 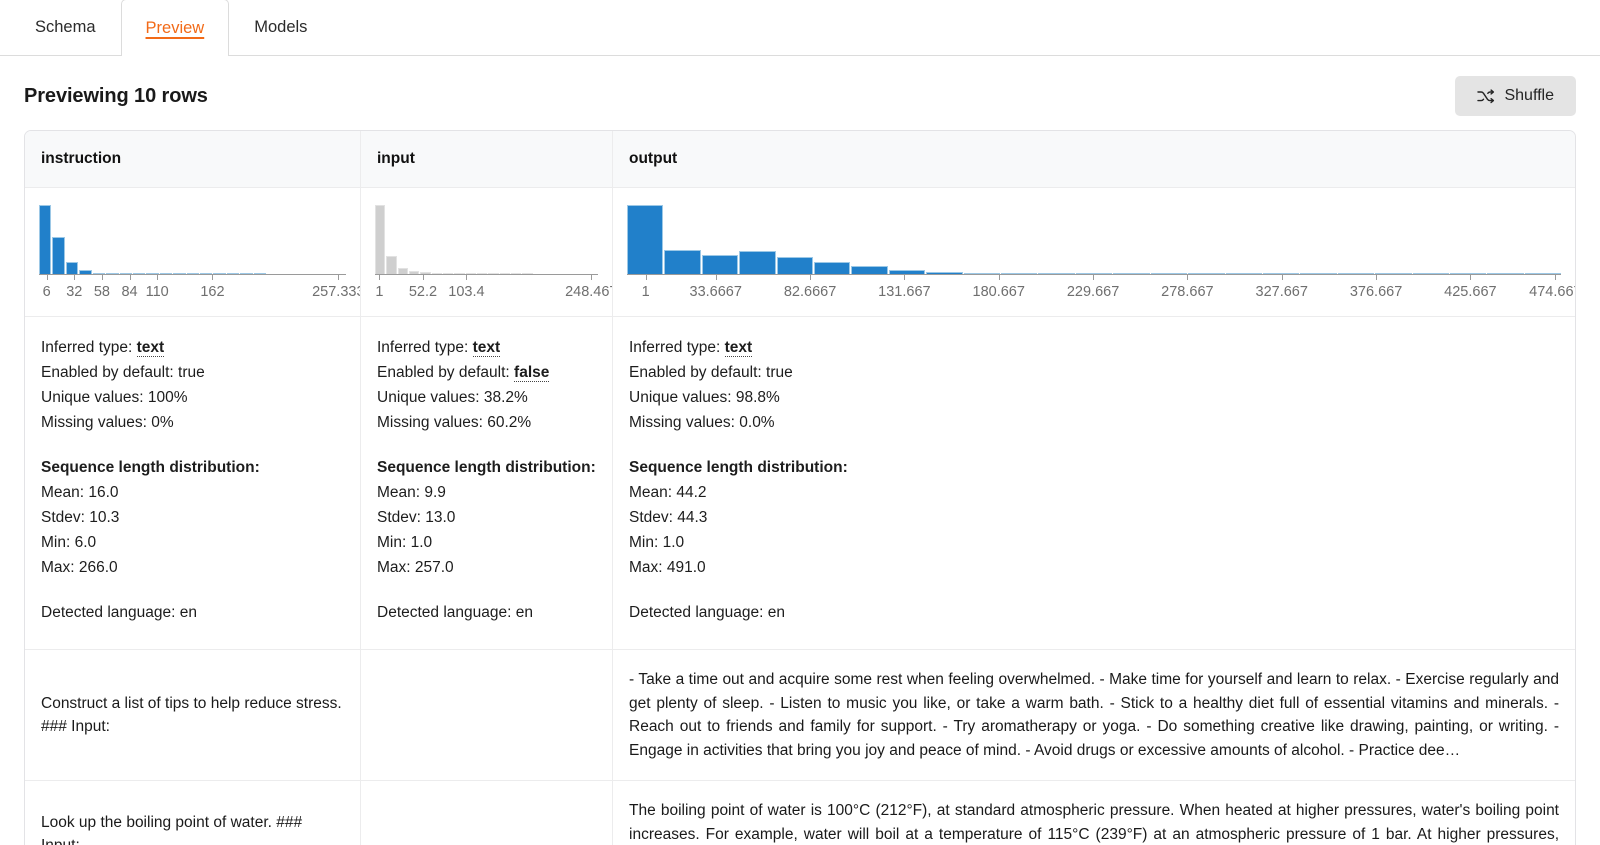 I want to click on histogram-input: 1 52.2 103.4 248.467, so click(x=493, y=254).